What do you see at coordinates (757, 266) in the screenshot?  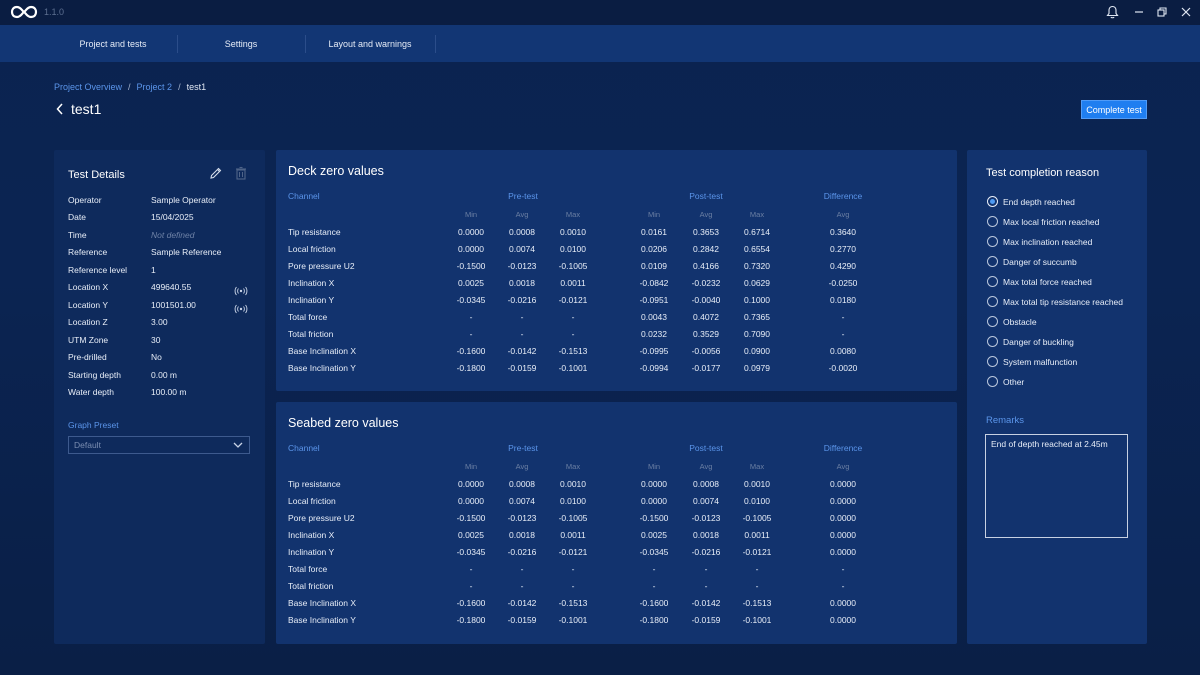 I see `value-cell: 0.7320` at bounding box center [757, 266].